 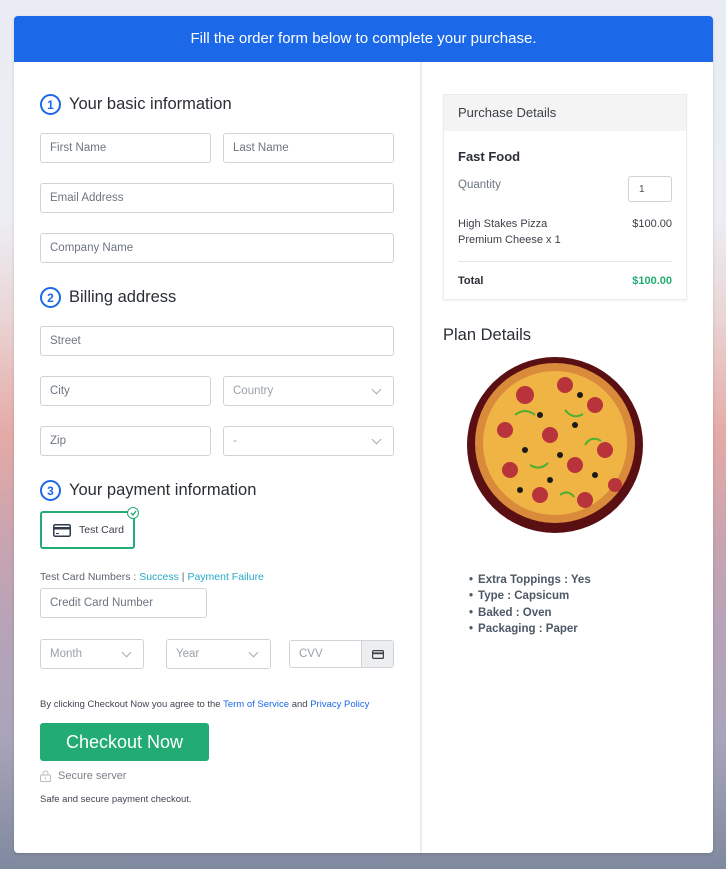 I want to click on state-select-value: -, so click(x=235, y=441).